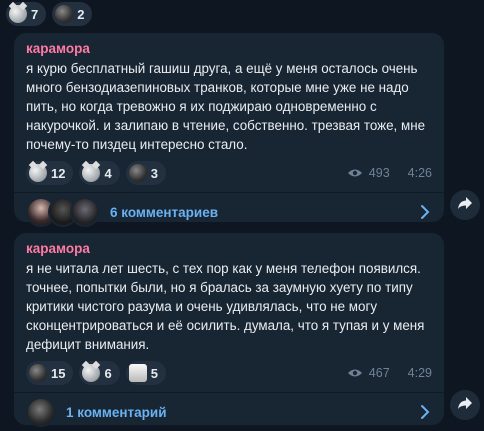 This screenshot has width=484, height=431. What do you see at coordinates (379, 173) in the screenshot?
I see `view-count: 493` at bounding box center [379, 173].